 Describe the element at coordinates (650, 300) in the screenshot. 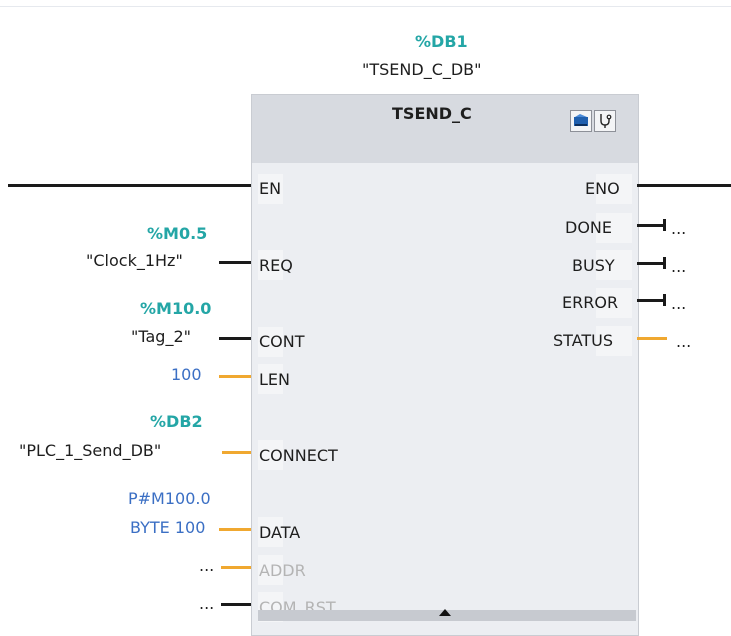

I see `error-wire` at that location.